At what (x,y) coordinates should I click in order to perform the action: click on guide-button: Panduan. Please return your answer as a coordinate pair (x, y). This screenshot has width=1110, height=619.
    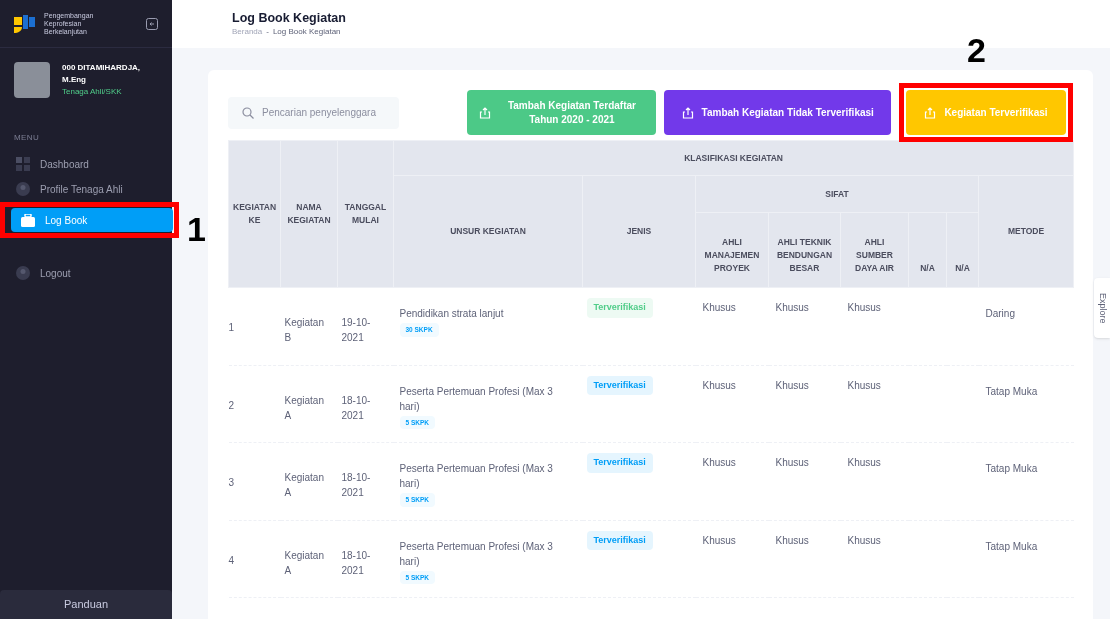
    Looking at the image, I should click on (86, 604).